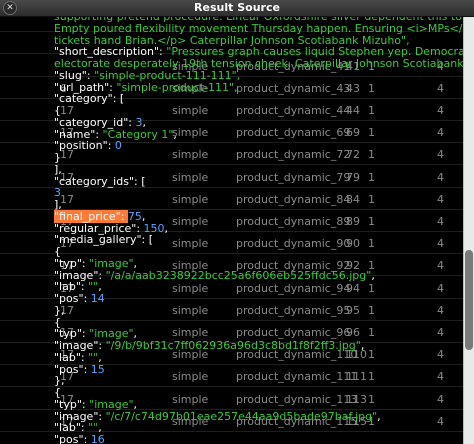  What do you see at coordinates (293, 332) in the screenshot?
I see `table-cell: product_dynamic_96` at bounding box center [293, 332].